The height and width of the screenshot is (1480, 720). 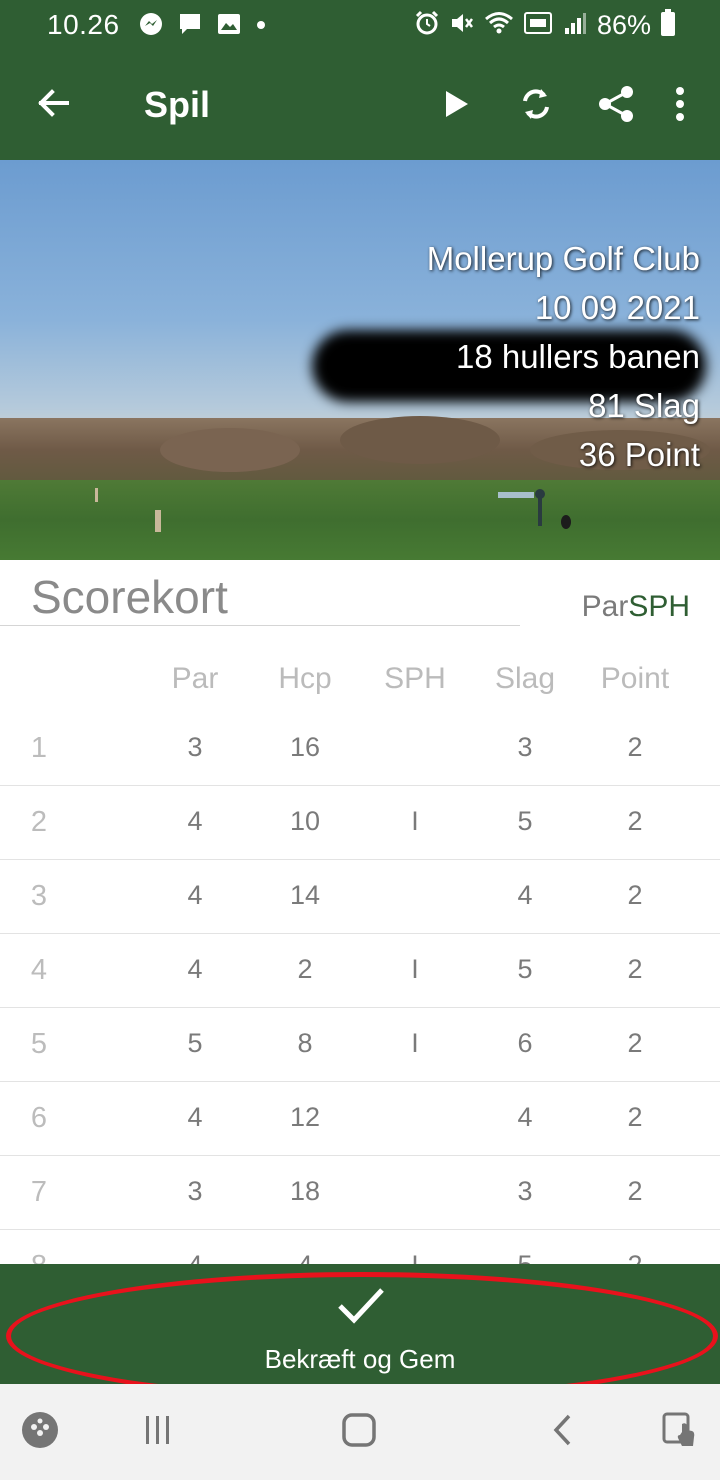 I want to click on home-icon, so click(x=359, y=1432).